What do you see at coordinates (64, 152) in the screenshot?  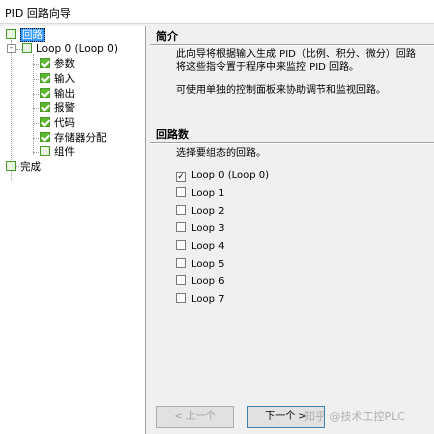 I see `tree-item-label: 组件` at bounding box center [64, 152].